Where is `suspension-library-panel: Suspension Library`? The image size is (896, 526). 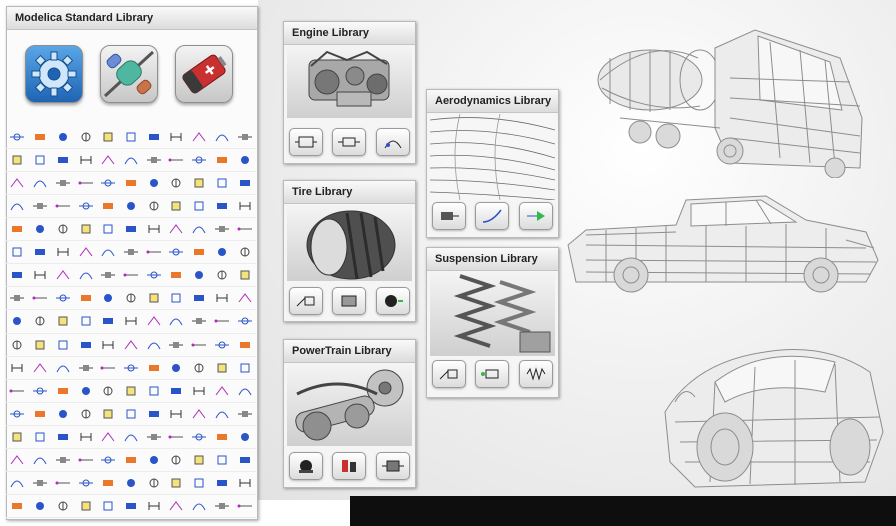
suspension-library-panel: Suspension Library is located at coordinates (492, 322).